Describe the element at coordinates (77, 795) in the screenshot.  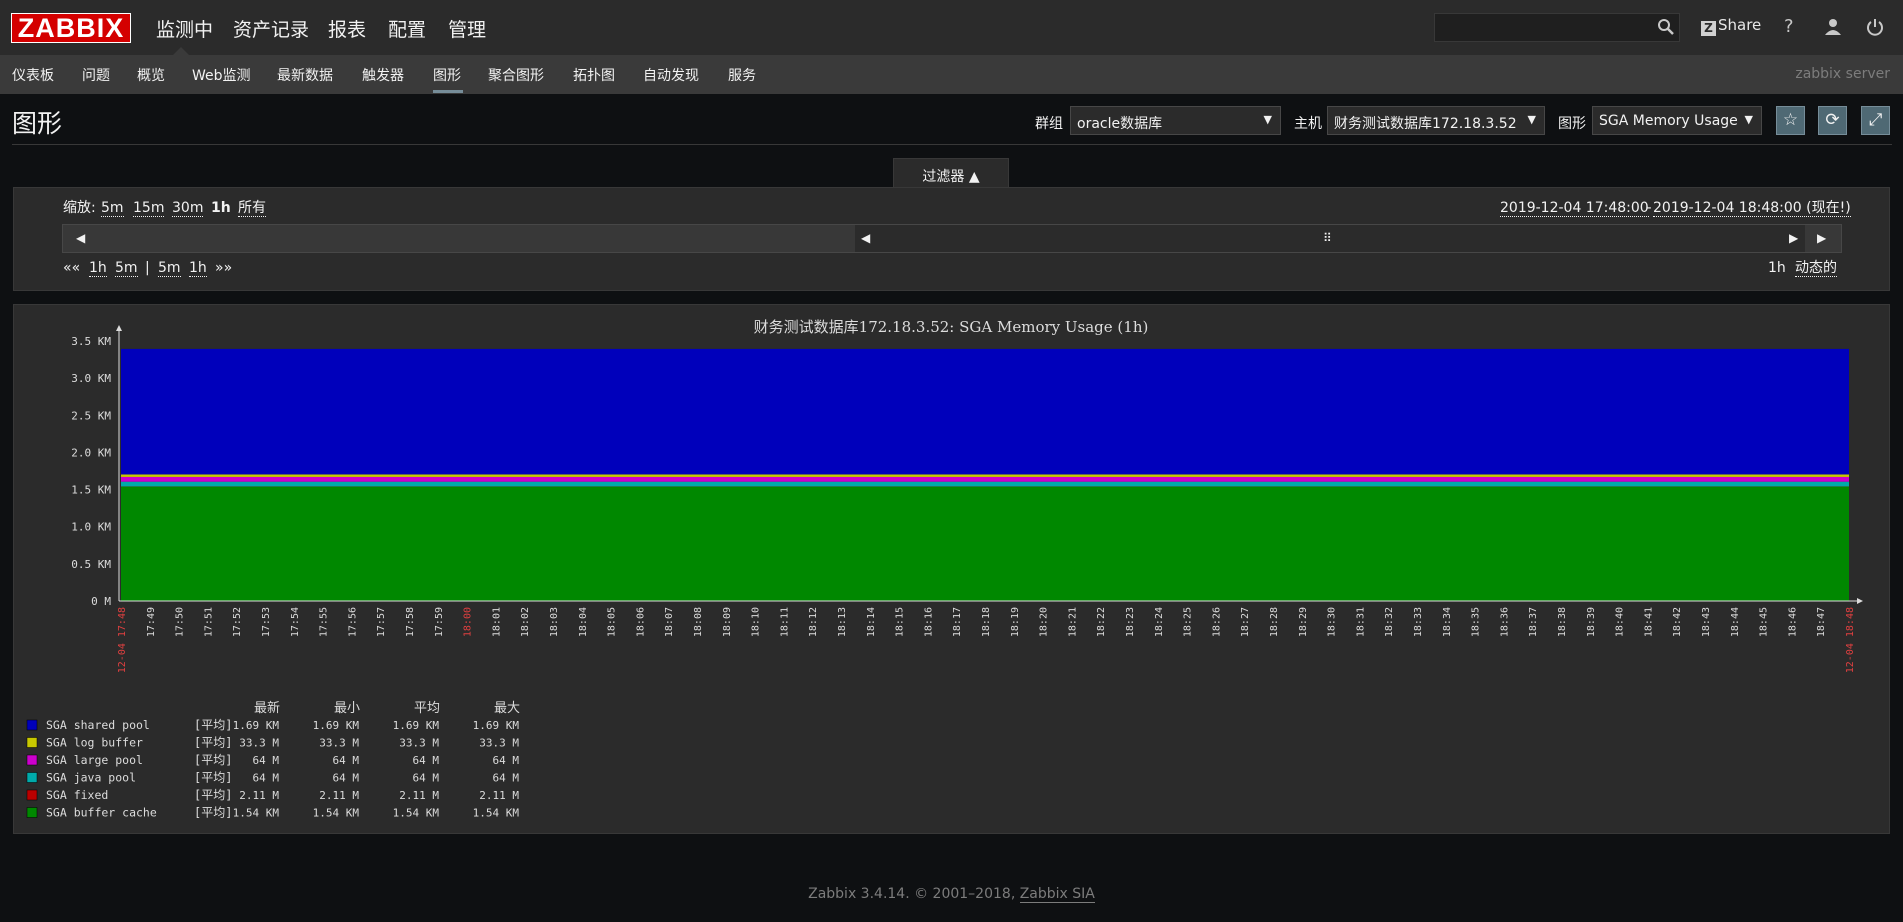
I see `legend-series-name: SGA fixed` at that location.